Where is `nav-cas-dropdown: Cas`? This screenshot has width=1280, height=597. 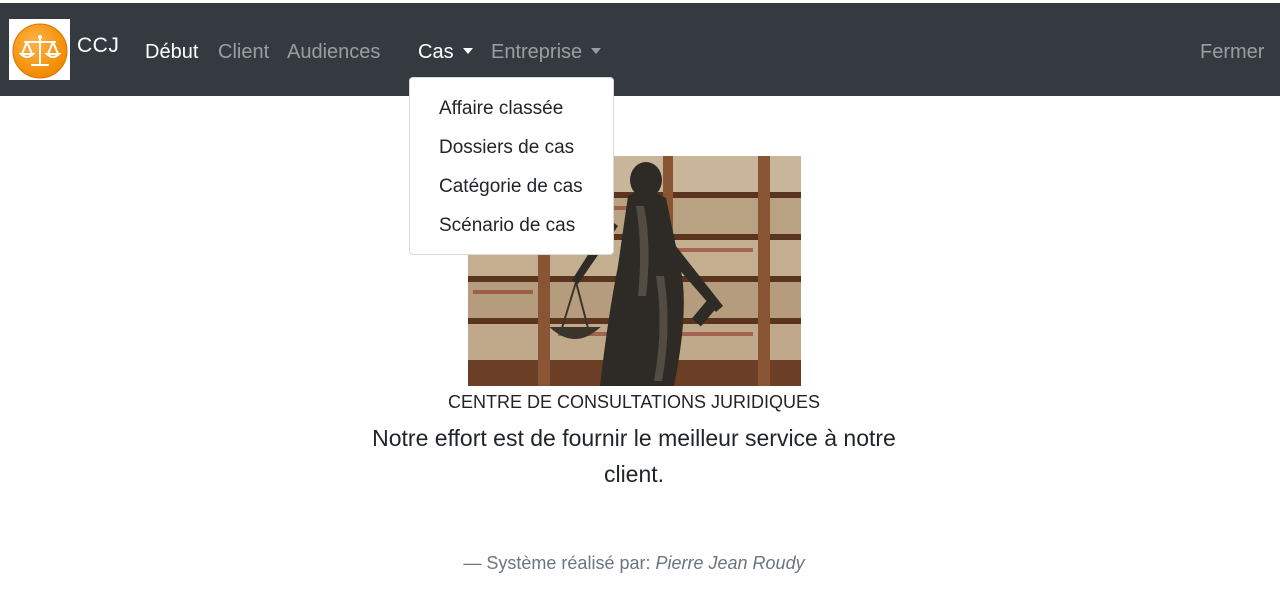 nav-cas-dropdown: Cas is located at coordinates (445, 52).